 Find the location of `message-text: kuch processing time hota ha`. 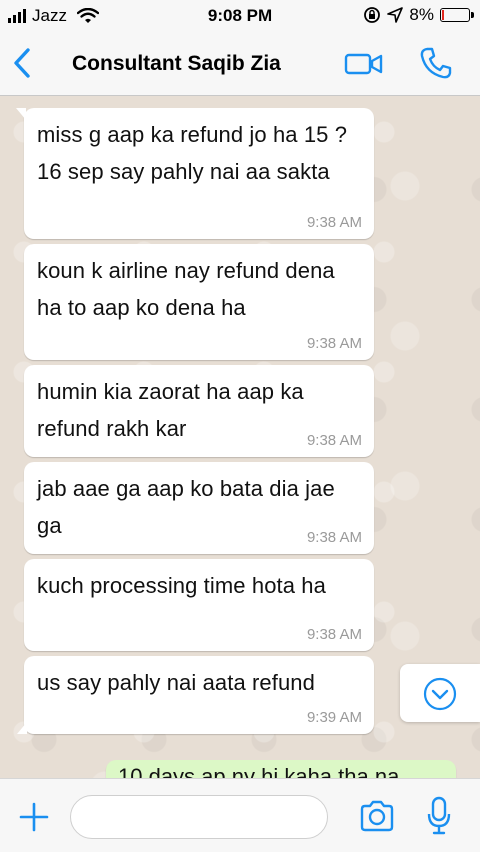

message-text: kuch processing time hota ha is located at coordinates (181, 585).